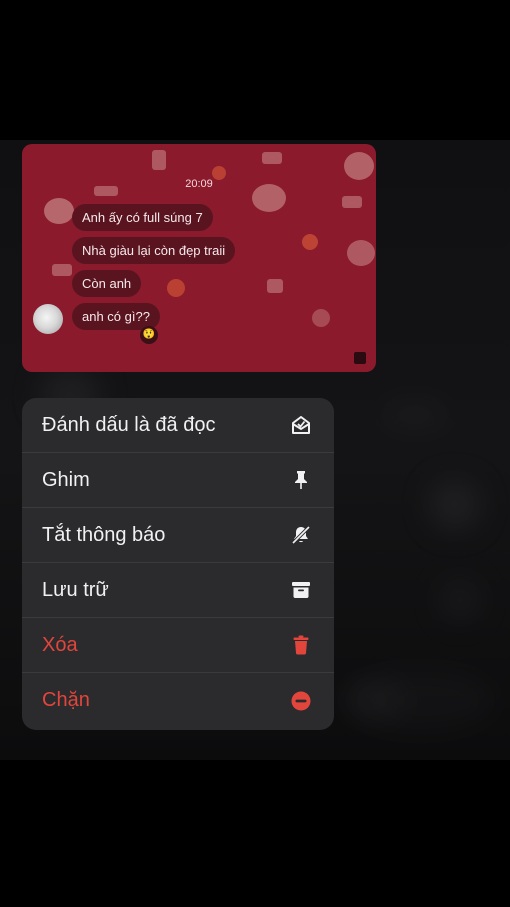 Image resolution: width=510 pixels, height=907 pixels. What do you see at coordinates (301, 535) in the screenshot?
I see `bell-off-icon` at bounding box center [301, 535].